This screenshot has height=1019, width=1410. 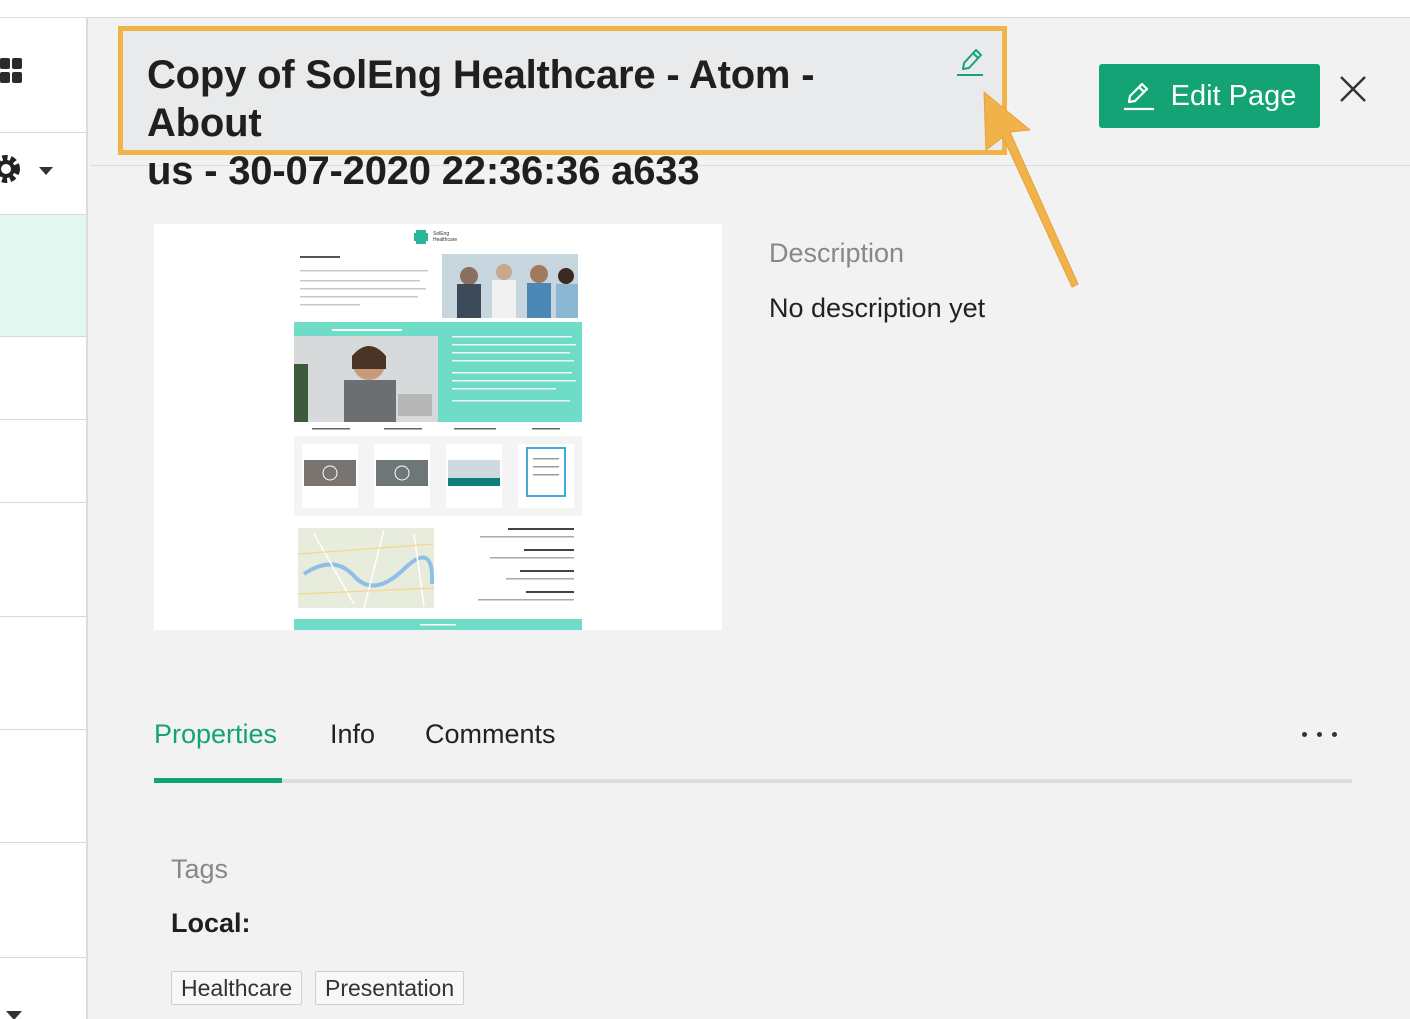 What do you see at coordinates (14, 1015) in the screenshot?
I see `scroll-down-icon` at bounding box center [14, 1015].